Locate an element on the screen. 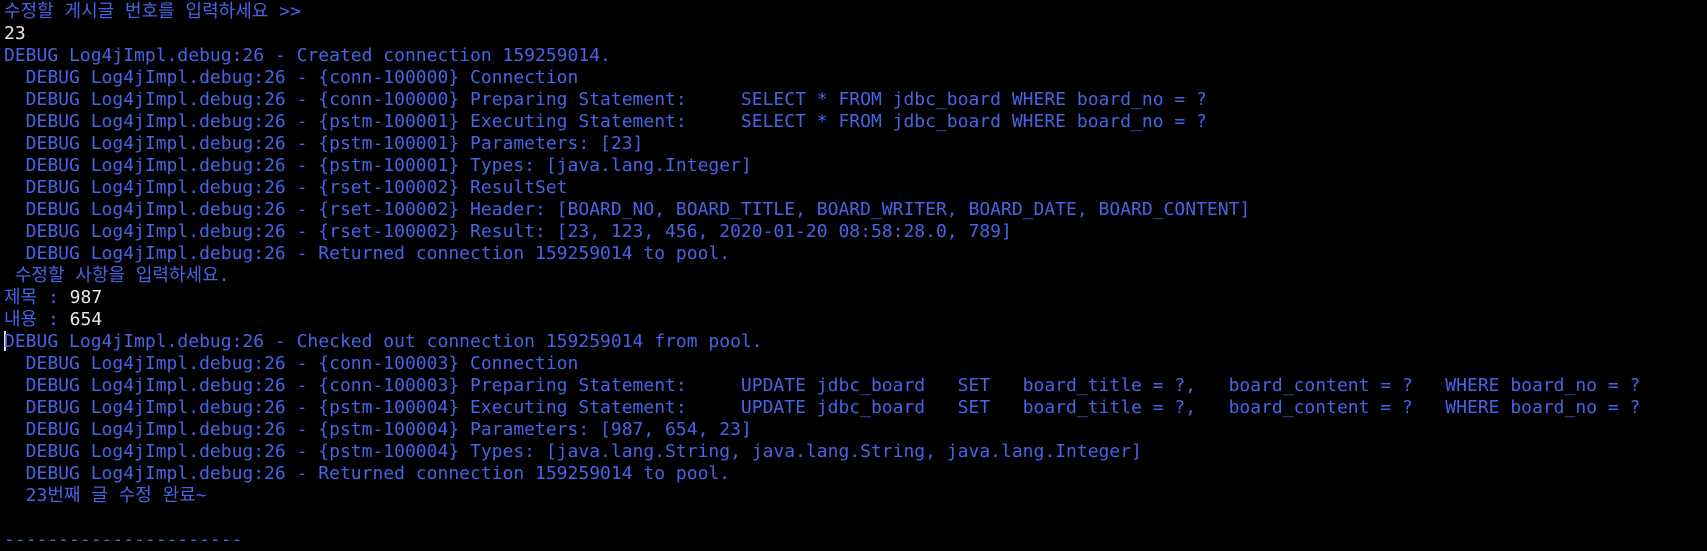 The width and height of the screenshot is (1707, 551). console-text: 23 is located at coordinates (15, 33).